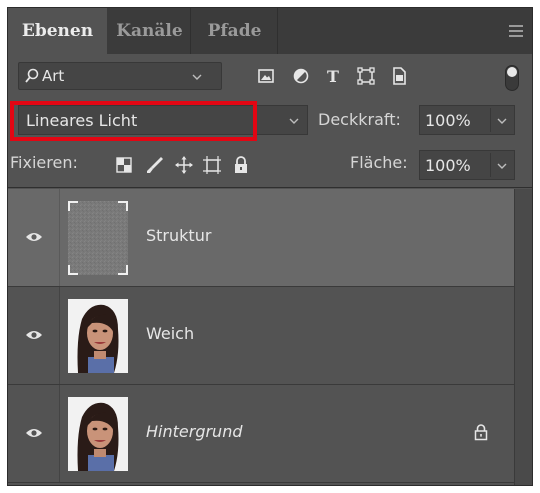  I want to click on blend-row: Lineares Licht Deckkraft: 100%, so click(270, 120).